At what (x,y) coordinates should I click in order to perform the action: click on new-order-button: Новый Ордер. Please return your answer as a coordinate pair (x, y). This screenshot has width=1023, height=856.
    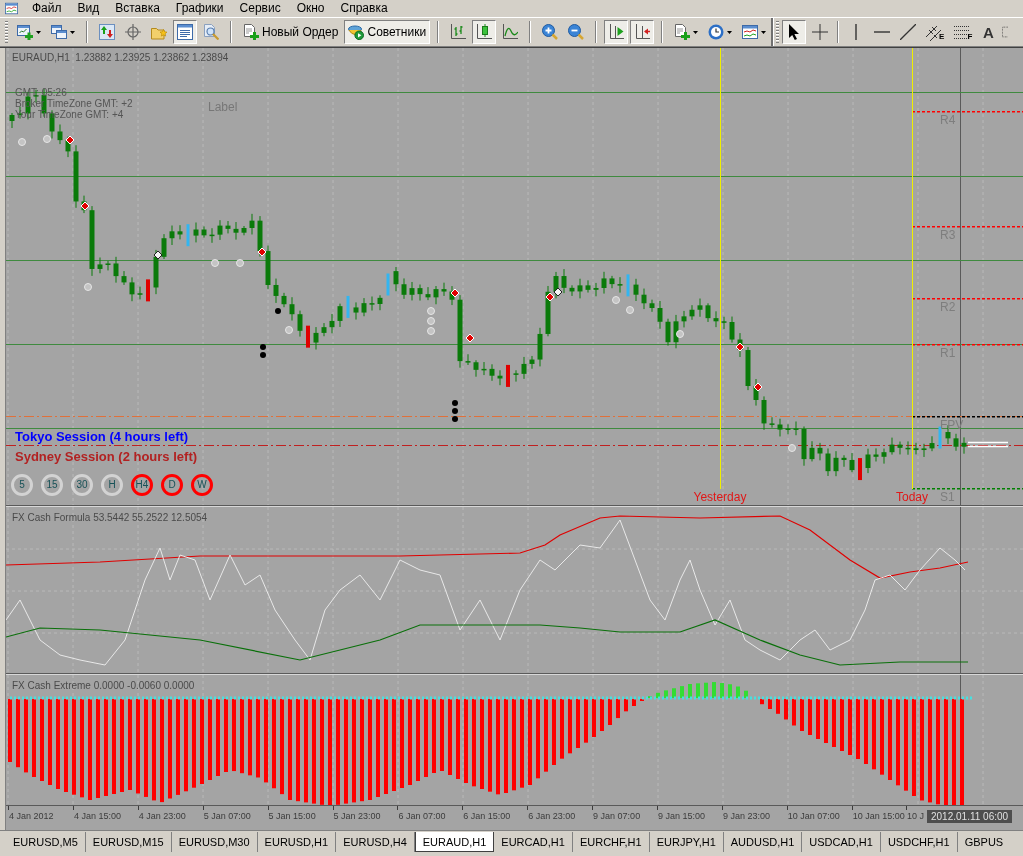
    Looking at the image, I should click on (291, 32).